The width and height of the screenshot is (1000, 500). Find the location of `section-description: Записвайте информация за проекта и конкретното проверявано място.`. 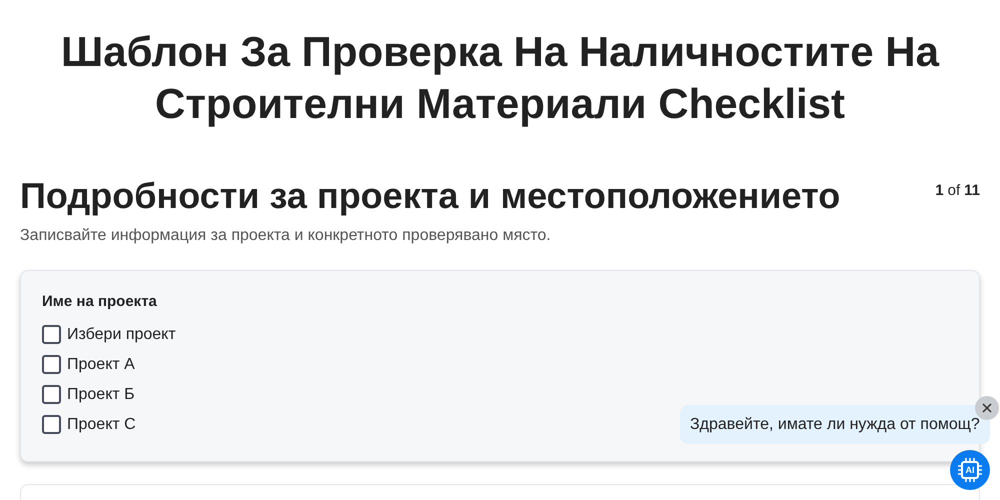

section-description: Записвайте информация за проекта и конкретното проверявано място. is located at coordinates (285, 236).